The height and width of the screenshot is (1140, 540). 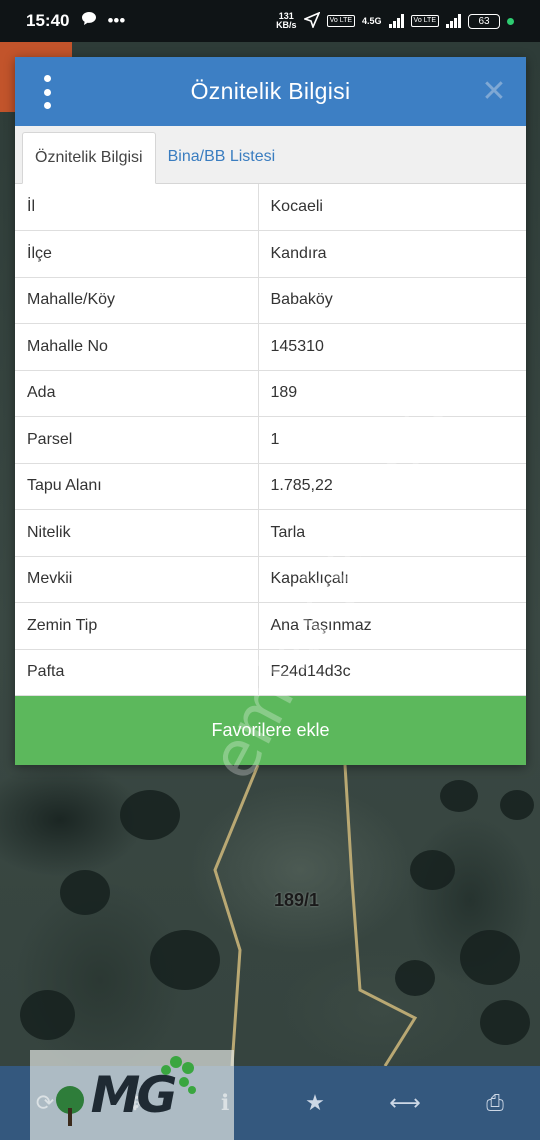 I want to click on attribute-value: Babaköy, so click(x=392, y=300).